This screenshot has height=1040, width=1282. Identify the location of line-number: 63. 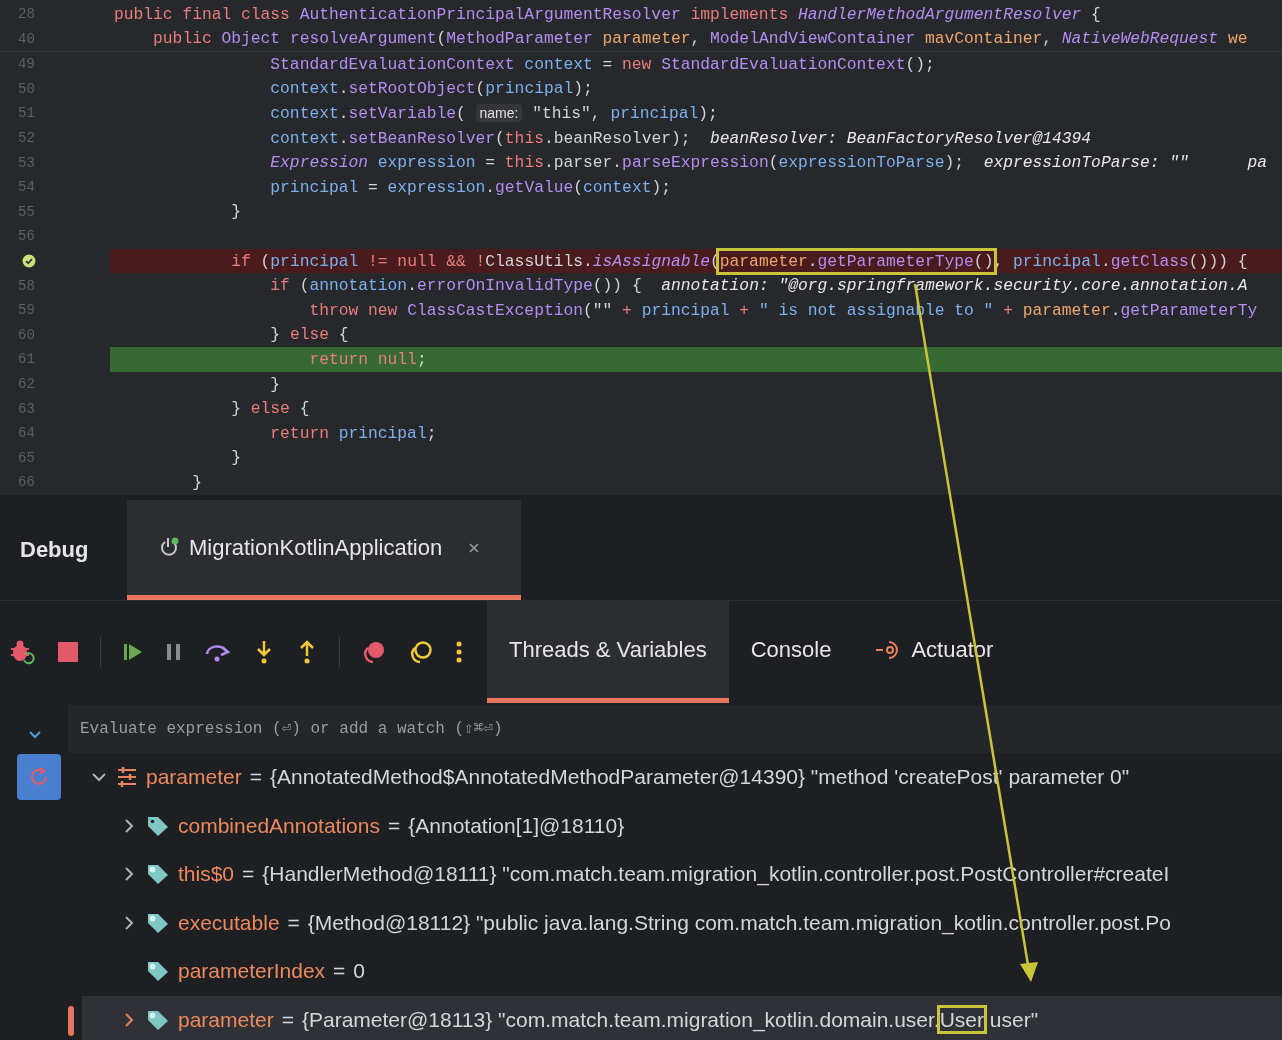
(26, 408).